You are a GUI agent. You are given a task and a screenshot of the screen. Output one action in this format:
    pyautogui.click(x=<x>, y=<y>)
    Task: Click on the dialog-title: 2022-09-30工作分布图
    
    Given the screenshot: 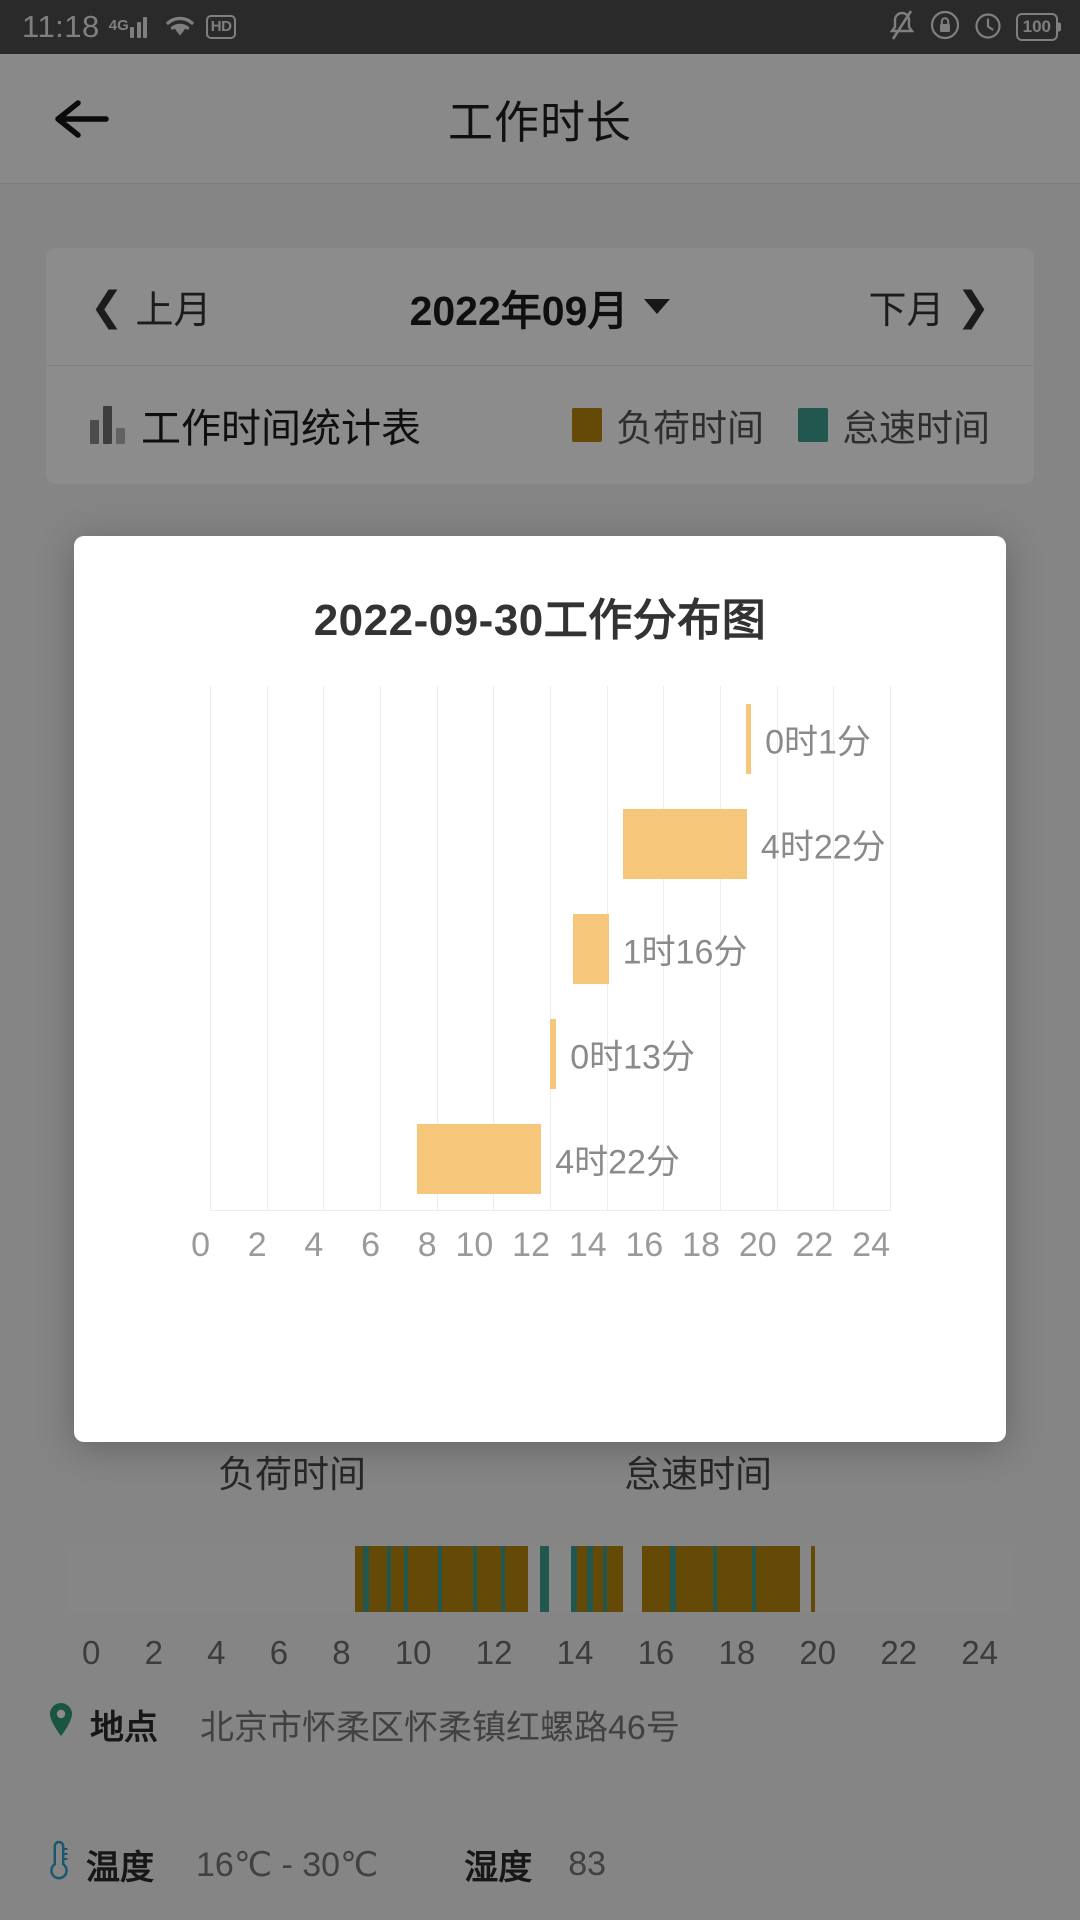 What is the action you would take?
    pyautogui.click(x=540, y=620)
    